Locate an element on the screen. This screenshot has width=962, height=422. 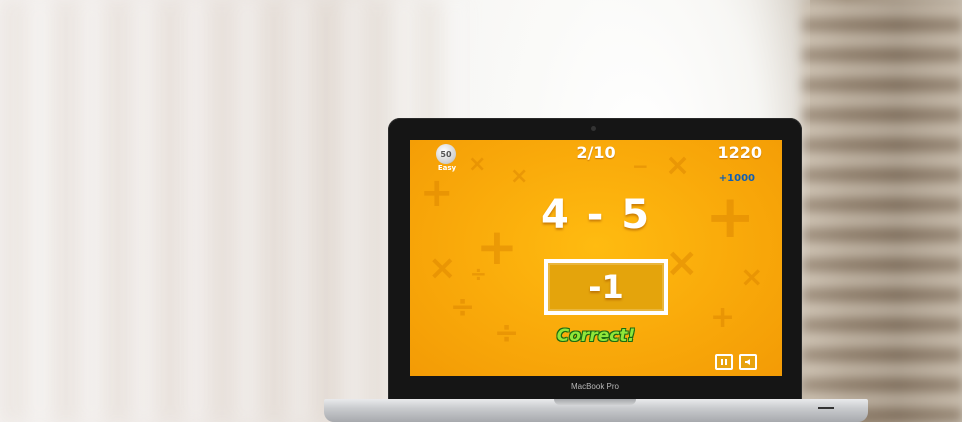
laptop-base is located at coordinates (596, 410).